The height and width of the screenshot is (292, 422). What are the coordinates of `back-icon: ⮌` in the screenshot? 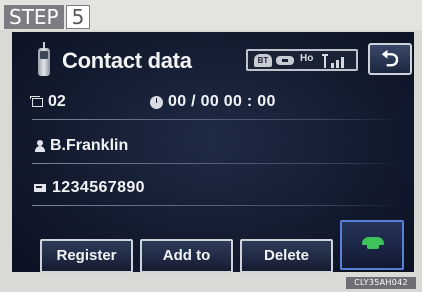 It's located at (390, 58).